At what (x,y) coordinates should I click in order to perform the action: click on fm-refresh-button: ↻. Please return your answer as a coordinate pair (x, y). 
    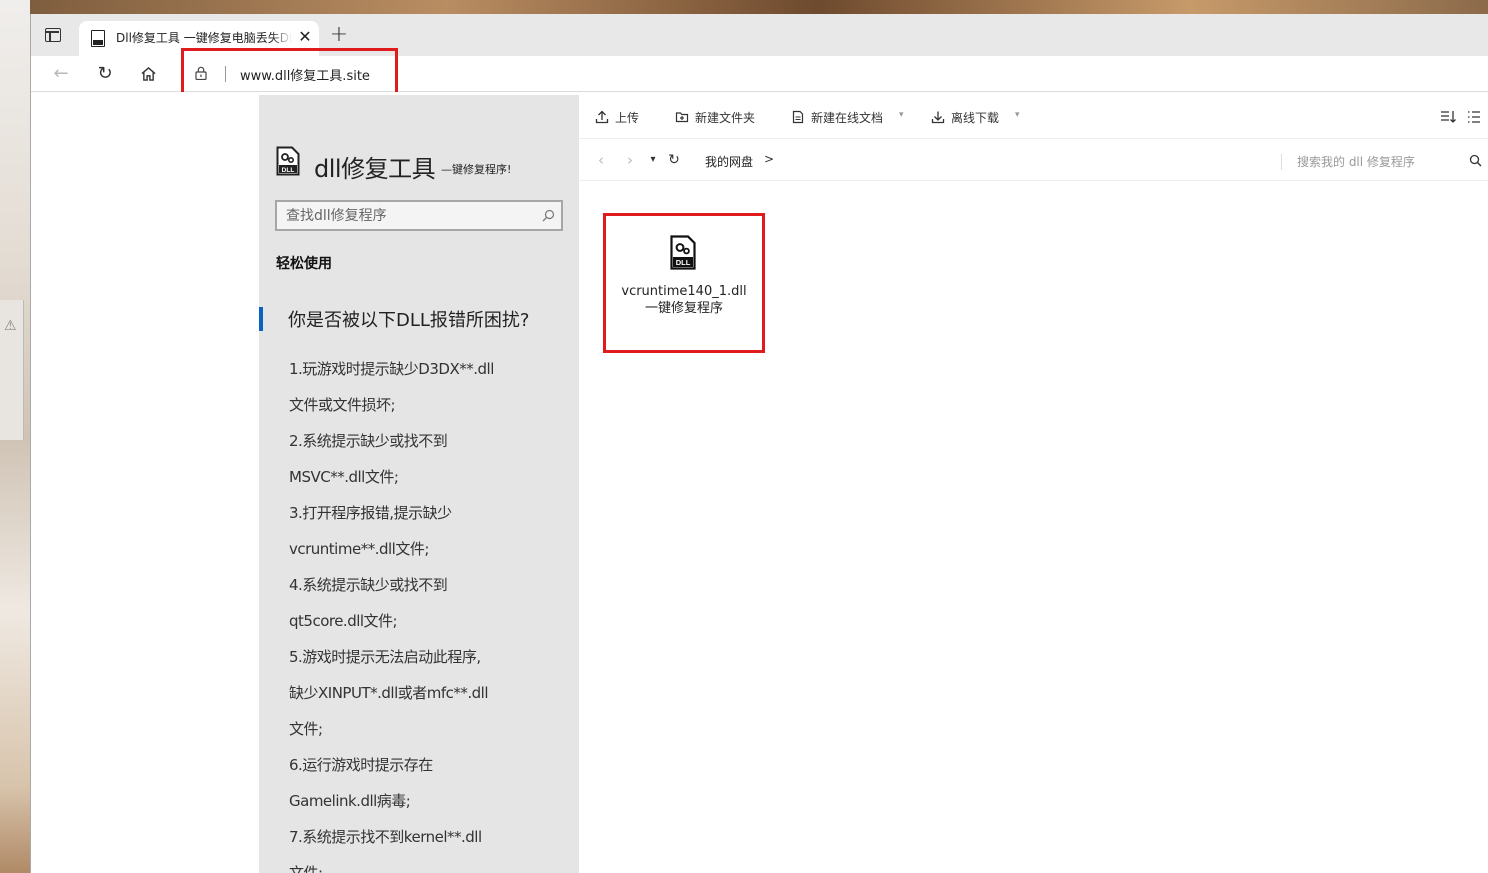
    Looking at the image, I should click on (674, 160).